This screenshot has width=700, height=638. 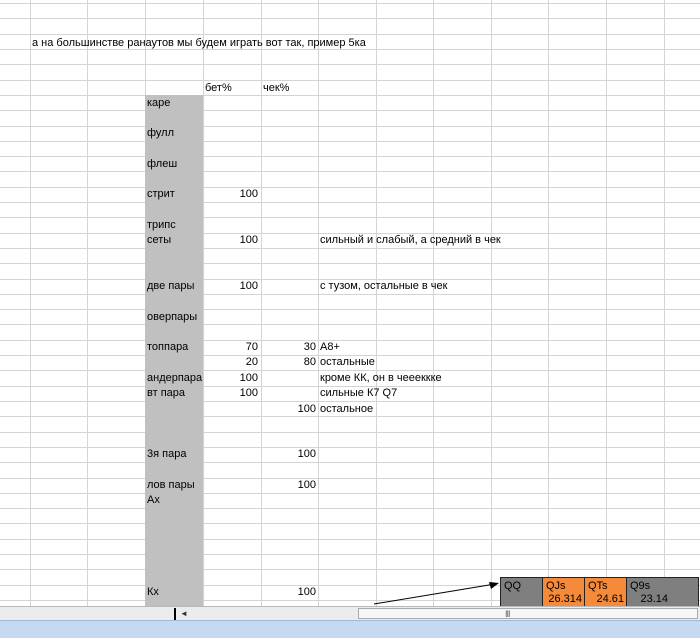 I want to click on hand-cell-qq: QQ, so click(x=522, y=592).